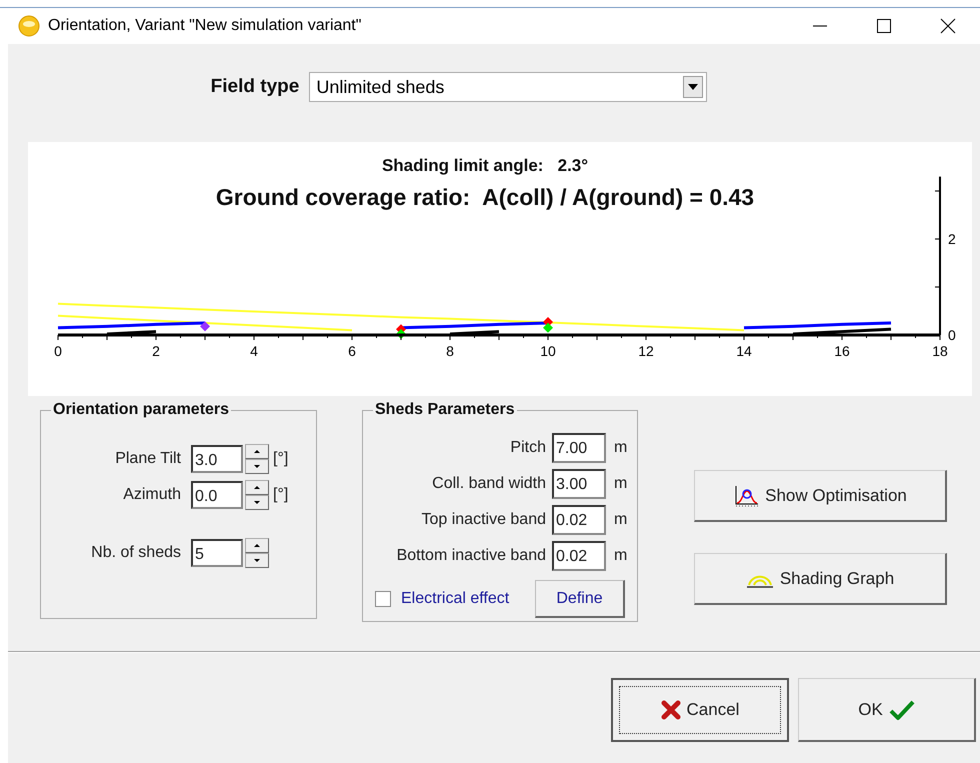 The width and height of the screenshot is (980, 763). Describe the element at coordinates (646, 351) in the screenshot. I see `tick-label: 12` at that location.